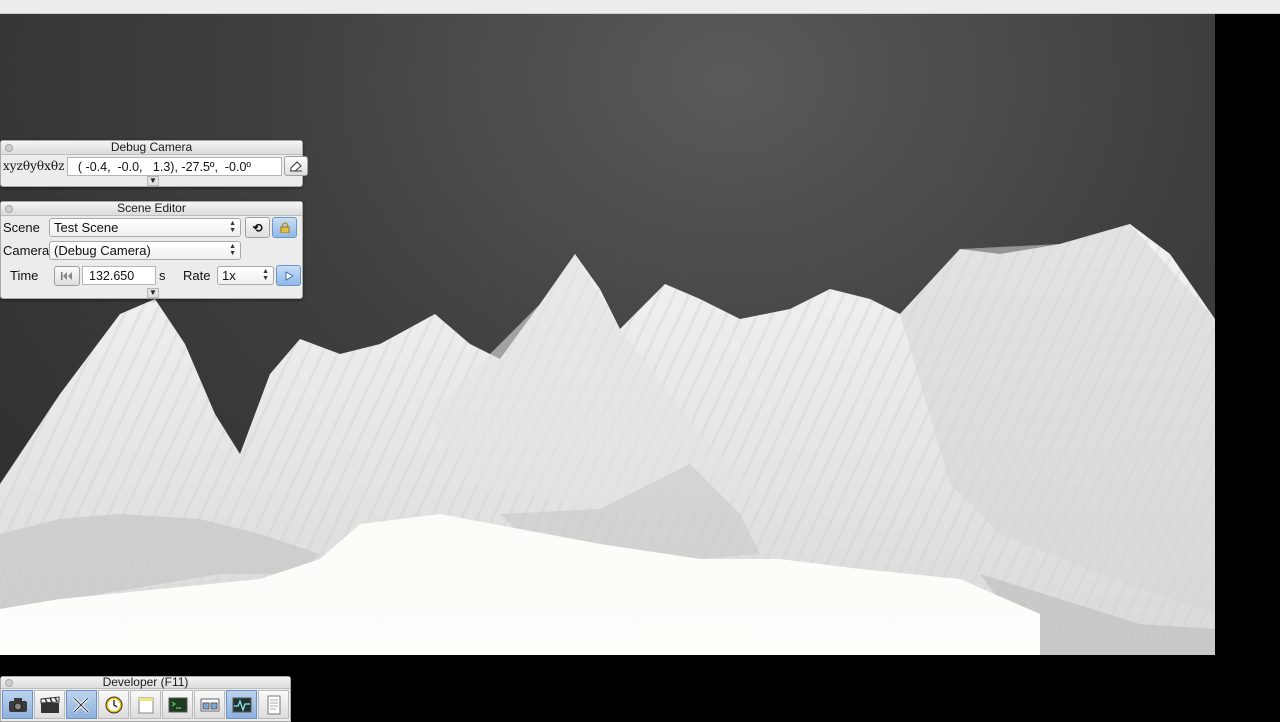 This screenshot has width=1280, height=722. Describe the element at coordinates (151, 209) in the screenshot. I see `panel-title: Scene Editor` at that location.